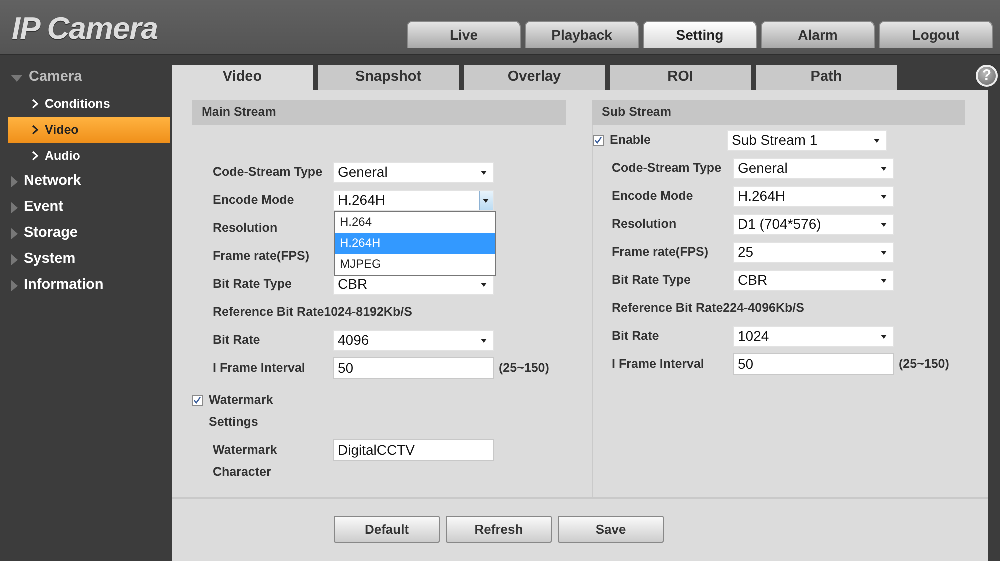 Image resolution: width=1000 pixels, height=561 pixels. What do you see at coordinates (499, 529) in the screenshot?
I see `action-button: Refresh` at bounding box center [499, 529].